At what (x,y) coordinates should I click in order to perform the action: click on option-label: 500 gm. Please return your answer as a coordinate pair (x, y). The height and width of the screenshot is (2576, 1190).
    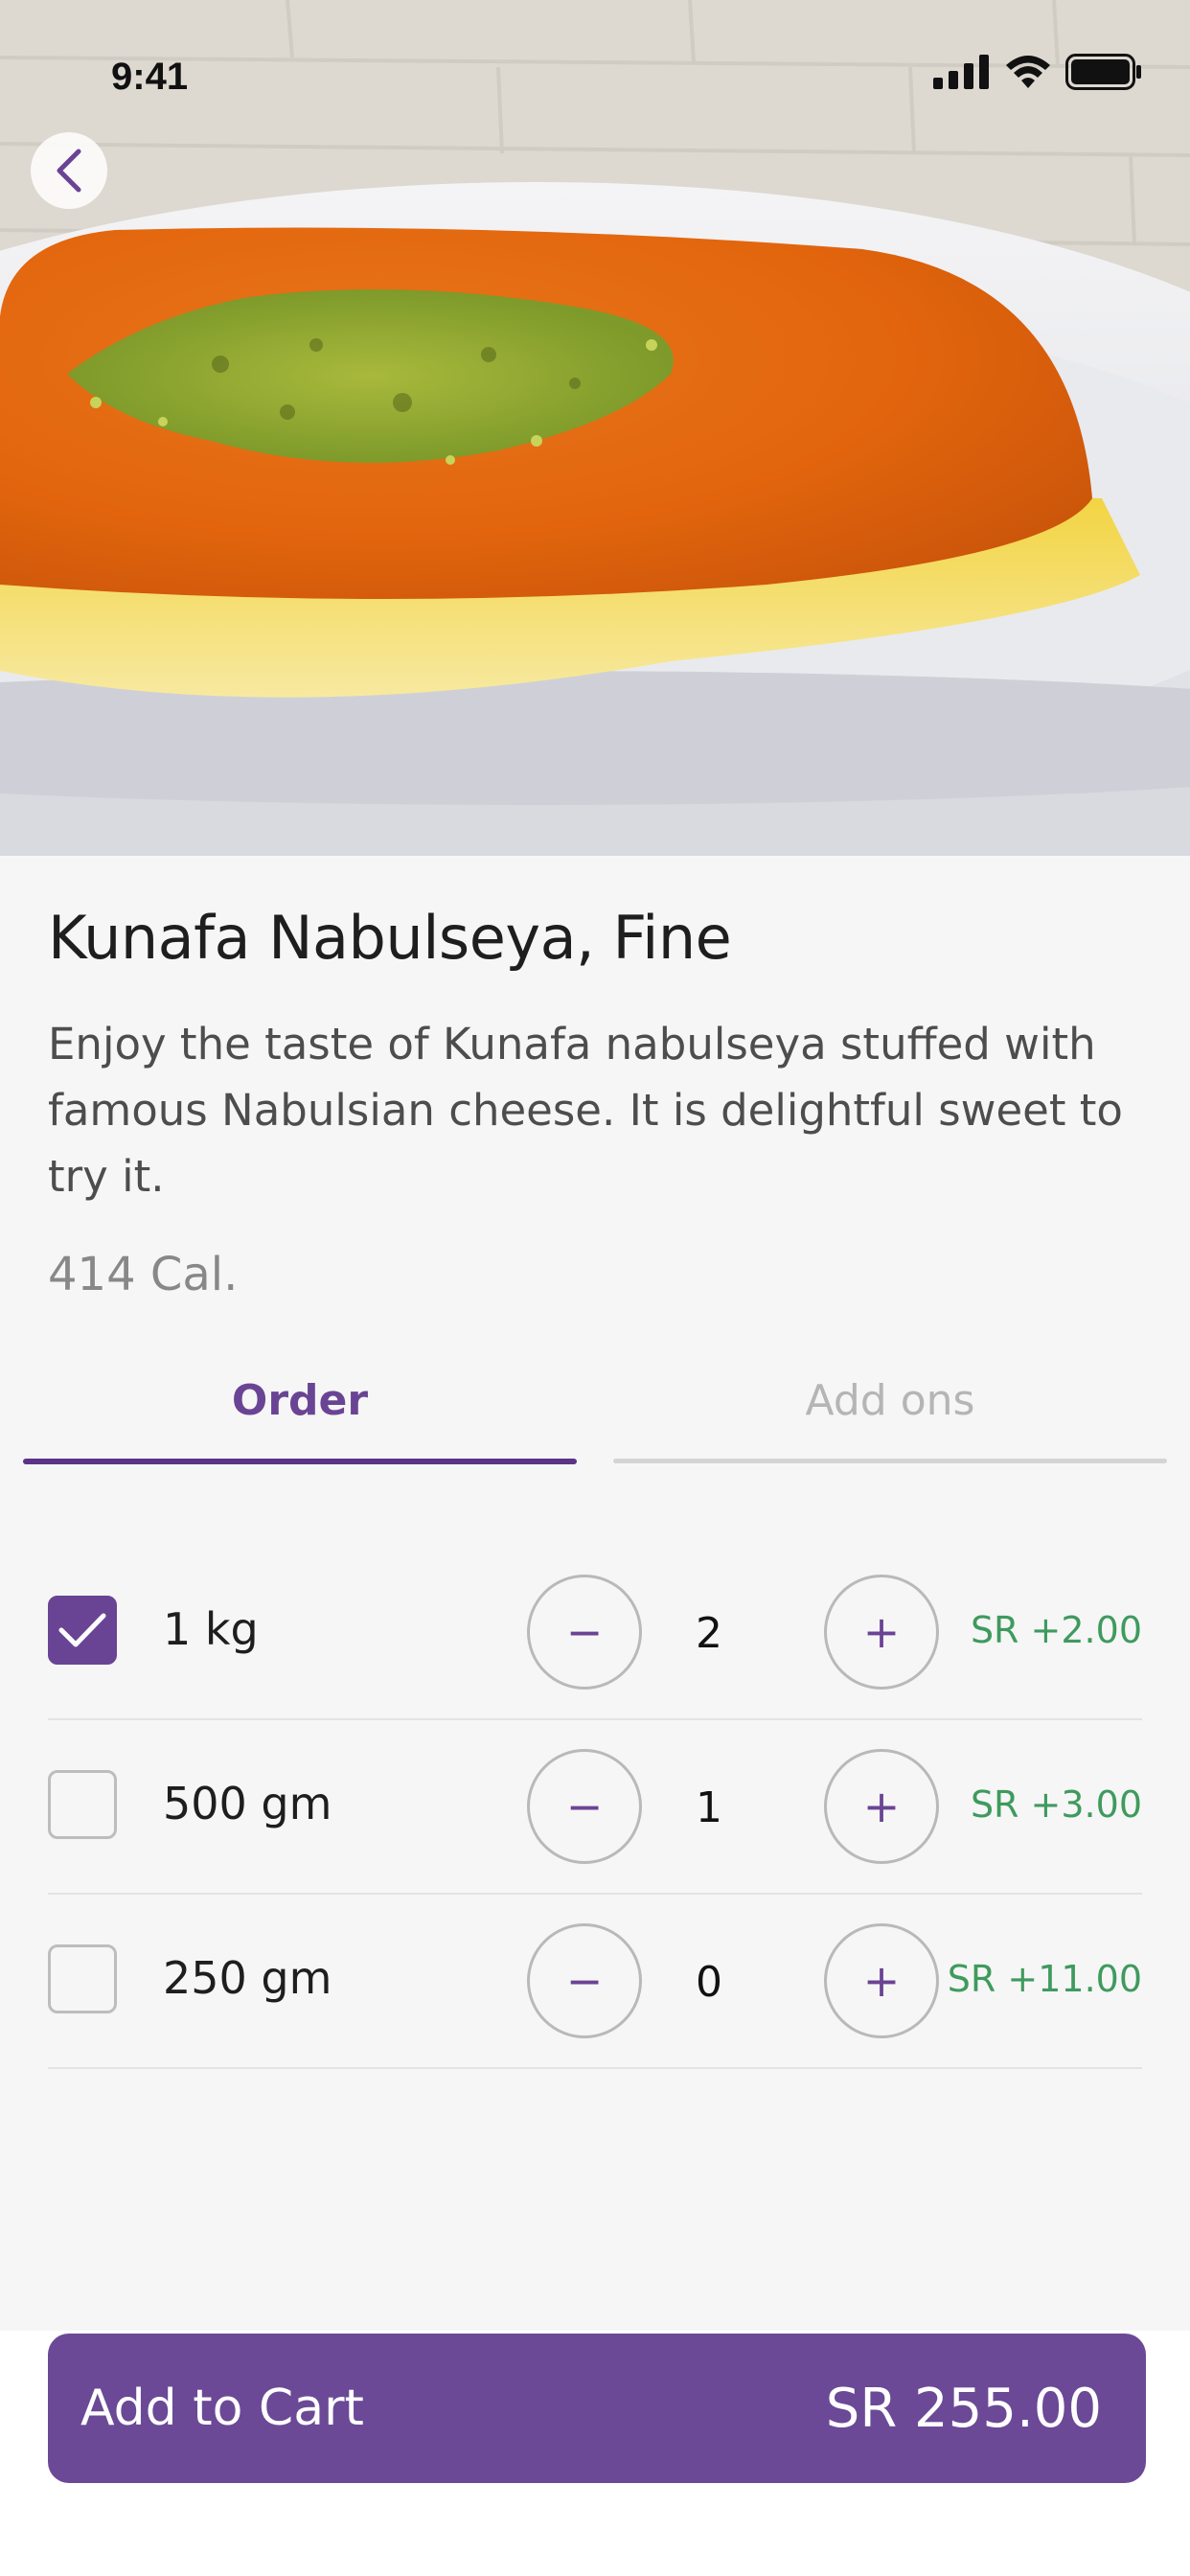
    Looking at the image, I should click on (248, 1803).